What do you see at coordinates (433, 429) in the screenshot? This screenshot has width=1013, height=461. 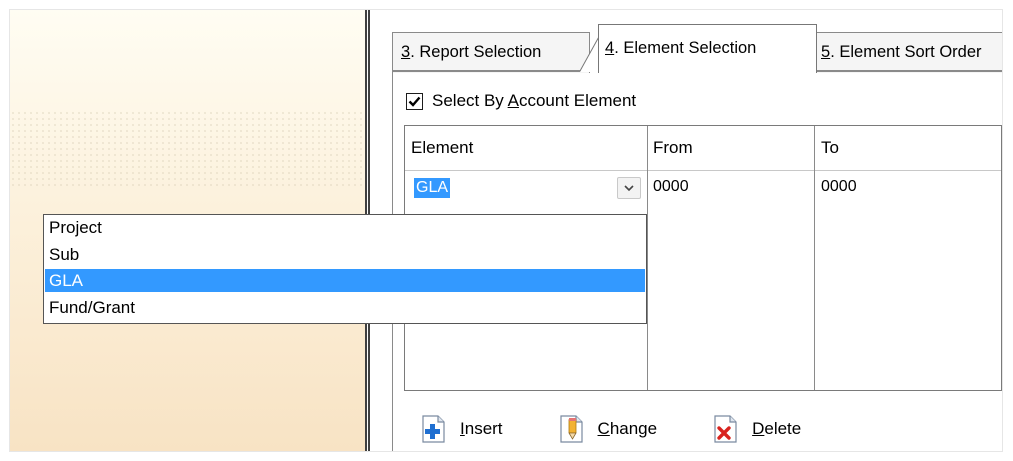 I see `insert-icon` at bounding box center [433, 429].